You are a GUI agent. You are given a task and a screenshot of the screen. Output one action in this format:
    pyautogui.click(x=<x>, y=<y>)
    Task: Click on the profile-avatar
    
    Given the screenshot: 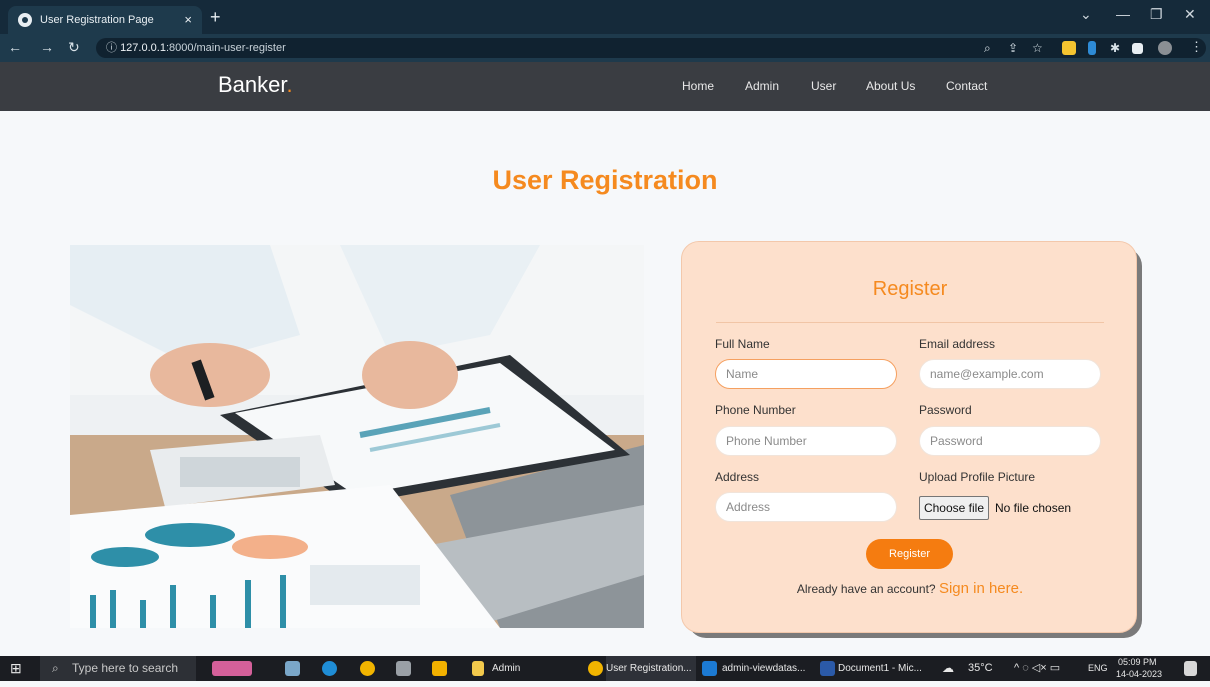 What is the action you would take?
    pyautogui.click(x=1165, y=48)
    